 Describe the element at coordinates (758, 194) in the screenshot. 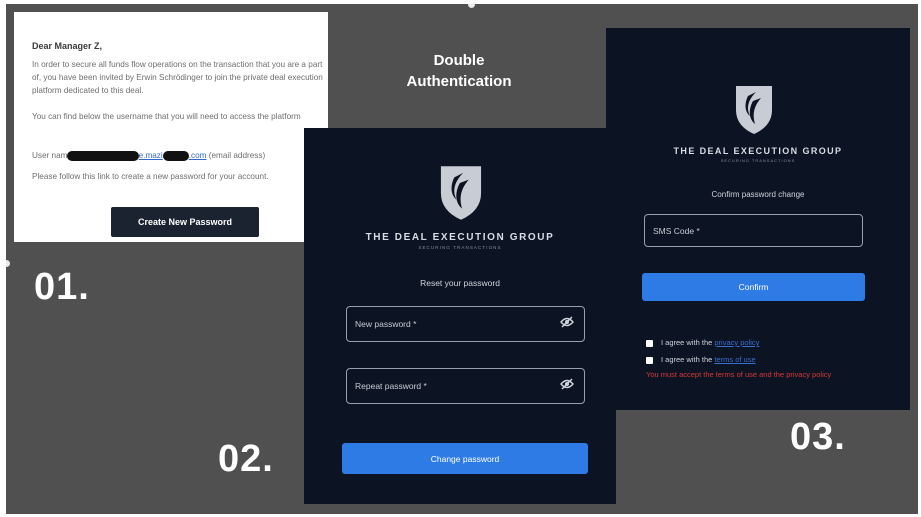

I see `confirm-title: Confirm password change` at that location.